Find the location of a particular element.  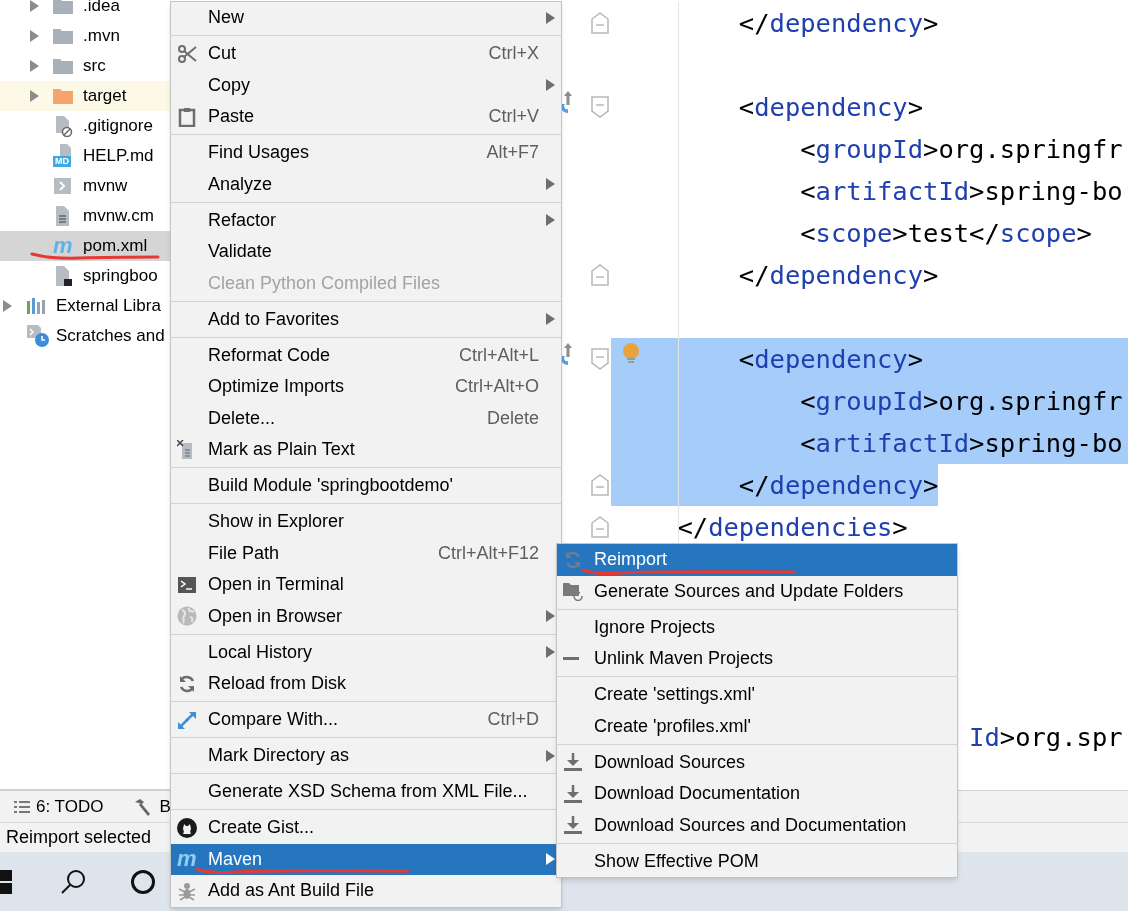

build-tool-button: B is located at coordinates (165, 806).